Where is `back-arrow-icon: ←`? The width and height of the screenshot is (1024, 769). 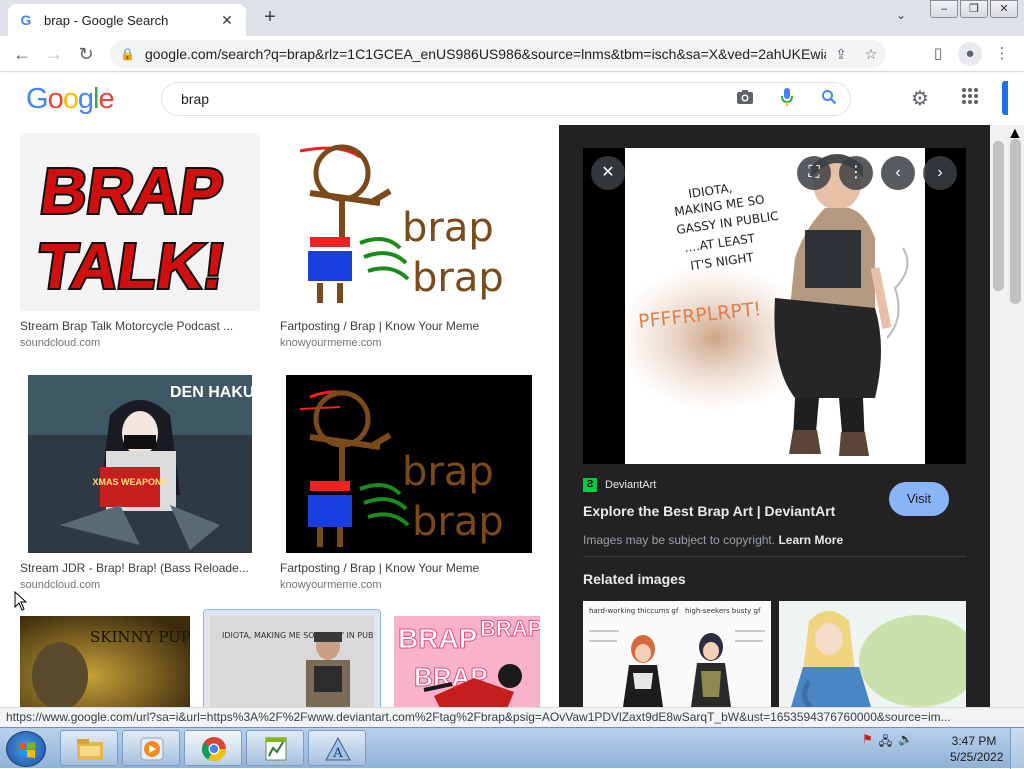
back-arrow-icon: ← is located at coordinates (22, 54).